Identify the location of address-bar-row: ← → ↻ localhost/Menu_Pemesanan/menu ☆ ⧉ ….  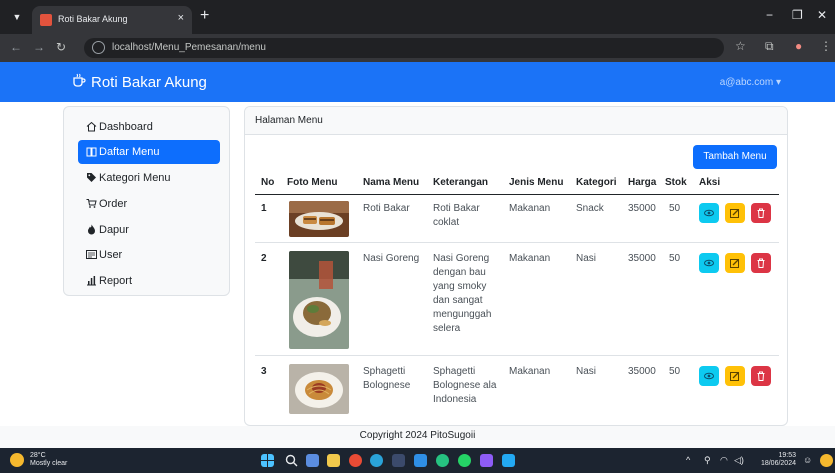
(417, 48).